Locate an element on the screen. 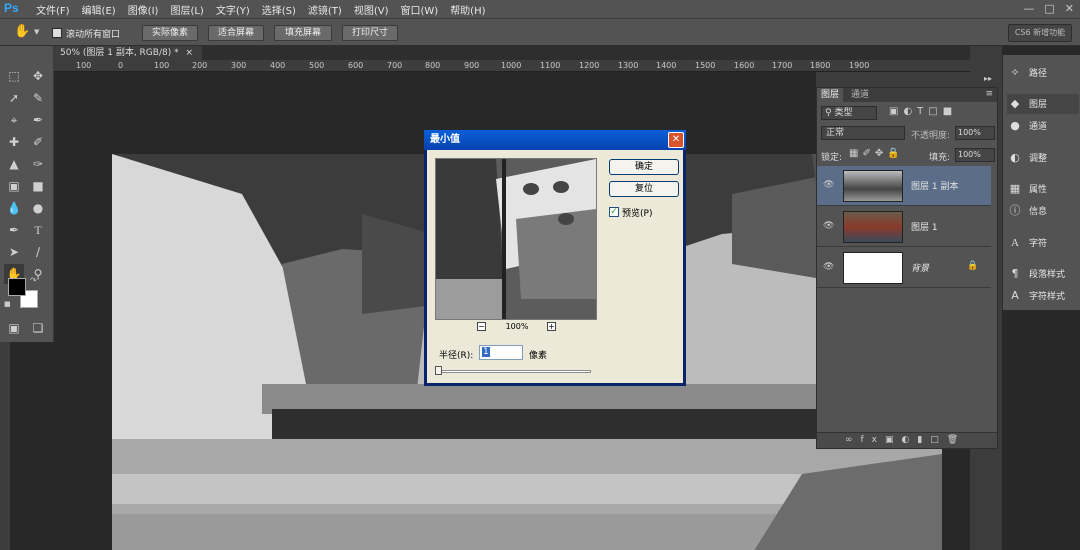 The width and height of the screenshot is (1080, 550). workspace-switcher: CS6 新增功能 is located at coordinates (1040, 33).